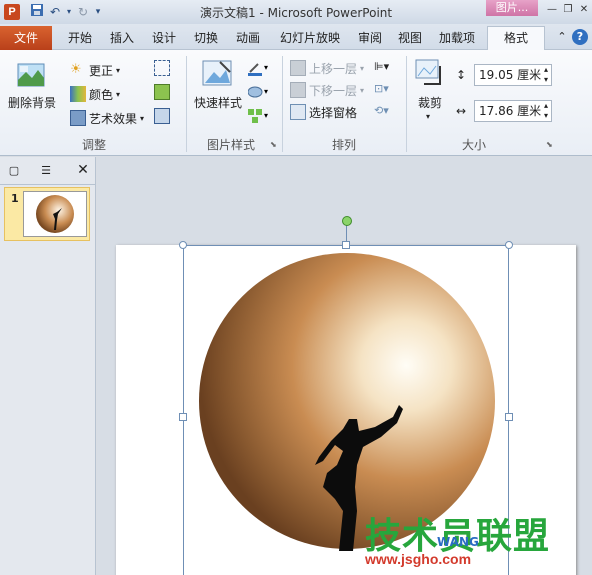  I want to click on picture-styles-dialog-launcher-icon: ⬊, so click(274, 144).